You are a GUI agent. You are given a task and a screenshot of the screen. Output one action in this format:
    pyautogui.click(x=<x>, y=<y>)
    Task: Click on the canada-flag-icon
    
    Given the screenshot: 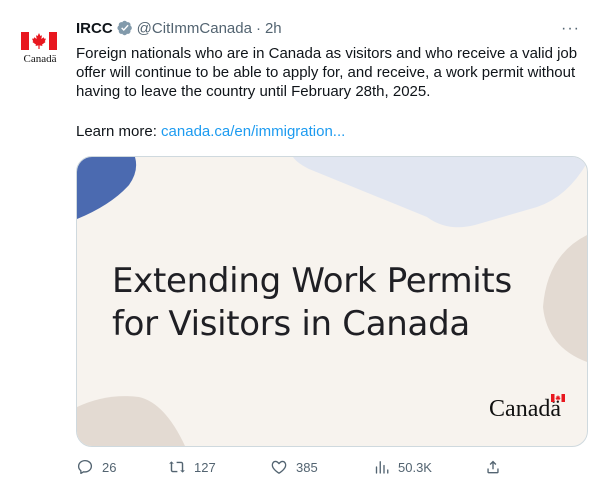 What is the action you would take?
    pyautogui.click(x=39, y=41)
    